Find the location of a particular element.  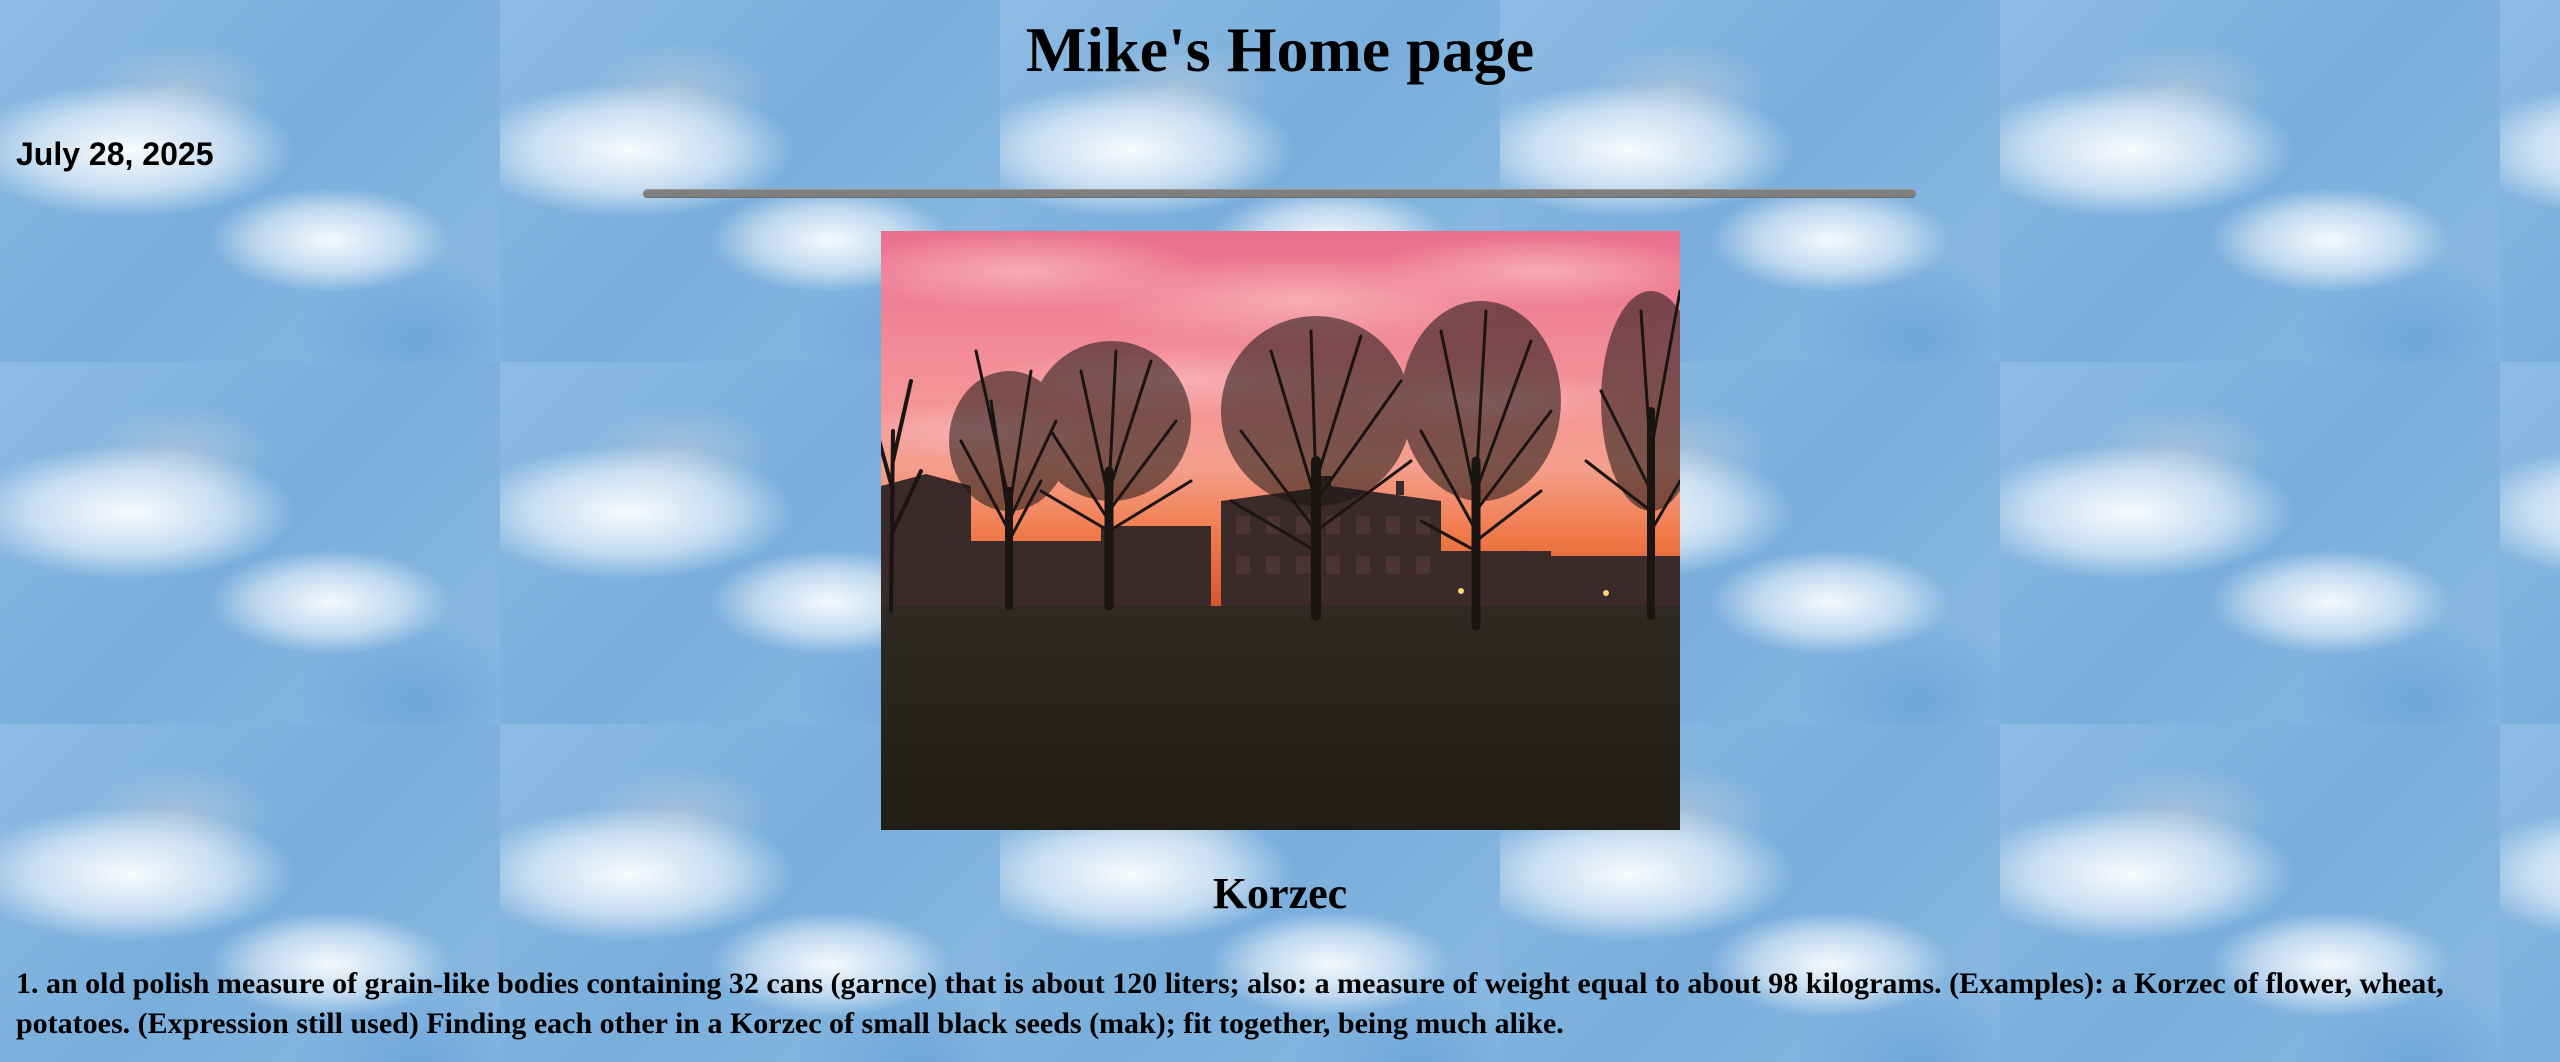

photo-caption: Korzec is located at coordinates (1280, 893).